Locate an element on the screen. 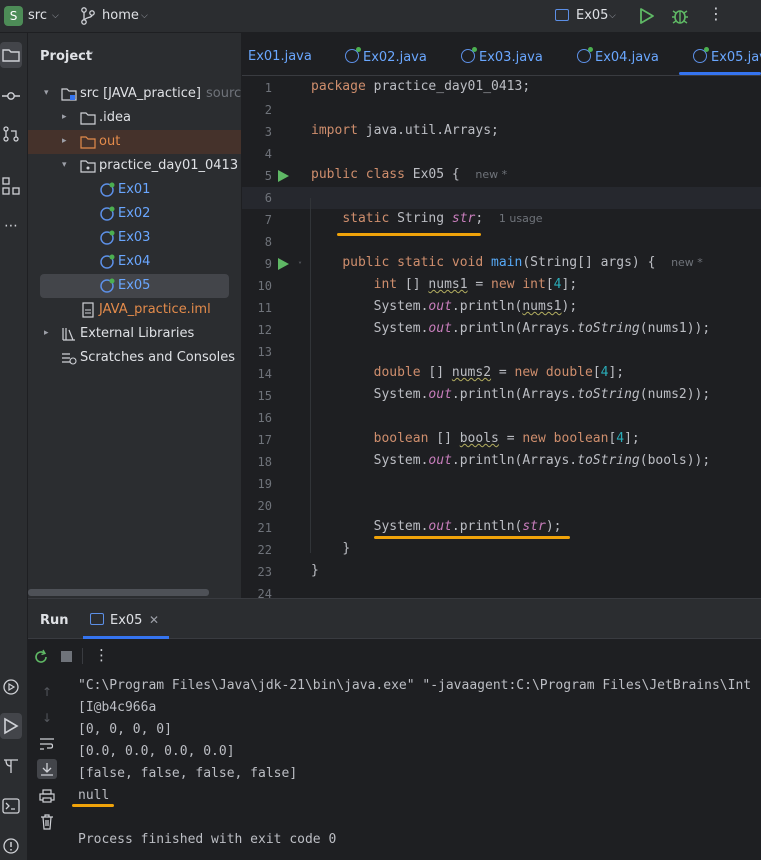 The image size is (761, 860). line-number: 24 is located at coordinates (264, 592).